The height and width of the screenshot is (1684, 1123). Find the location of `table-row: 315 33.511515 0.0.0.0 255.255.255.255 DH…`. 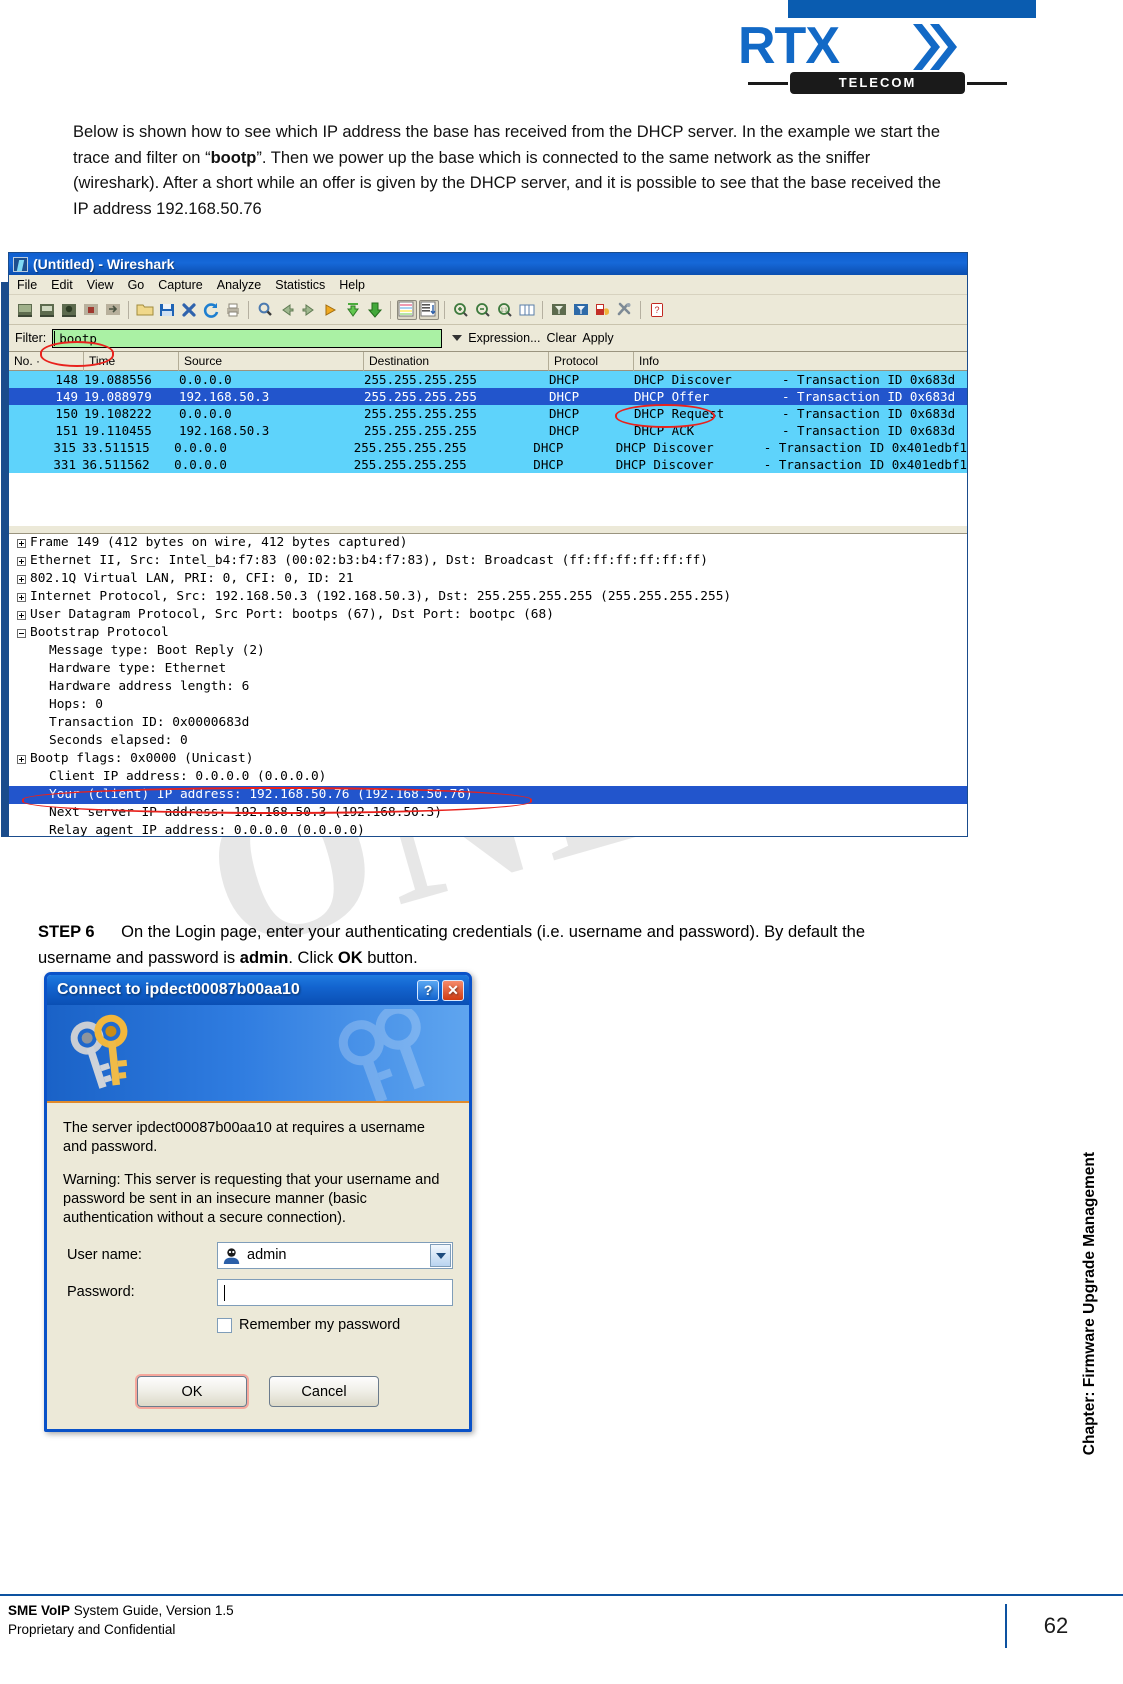

table-row: 315 33.511515 0.0.0.0 255.255.255.255 DH… is located at coordinates (488, 447).